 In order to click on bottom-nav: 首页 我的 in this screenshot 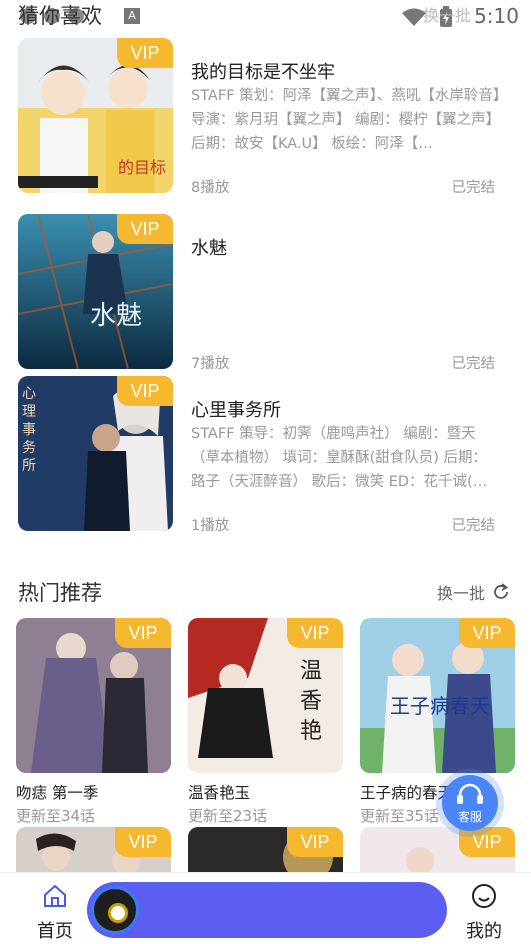, I will do `click(265, 908)`.